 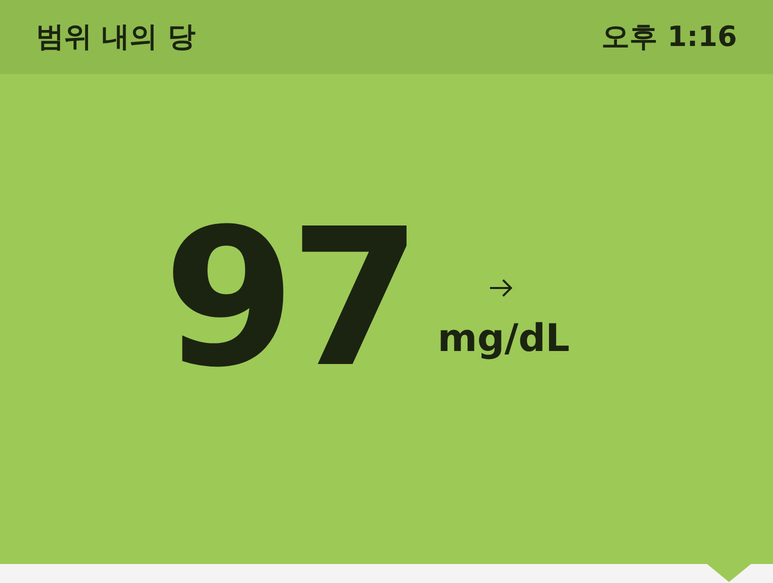 What do you see at coordinates (504, 338) in the screenshot?
I see `unit-text: mg/dL` at bounding box center [504, 338].